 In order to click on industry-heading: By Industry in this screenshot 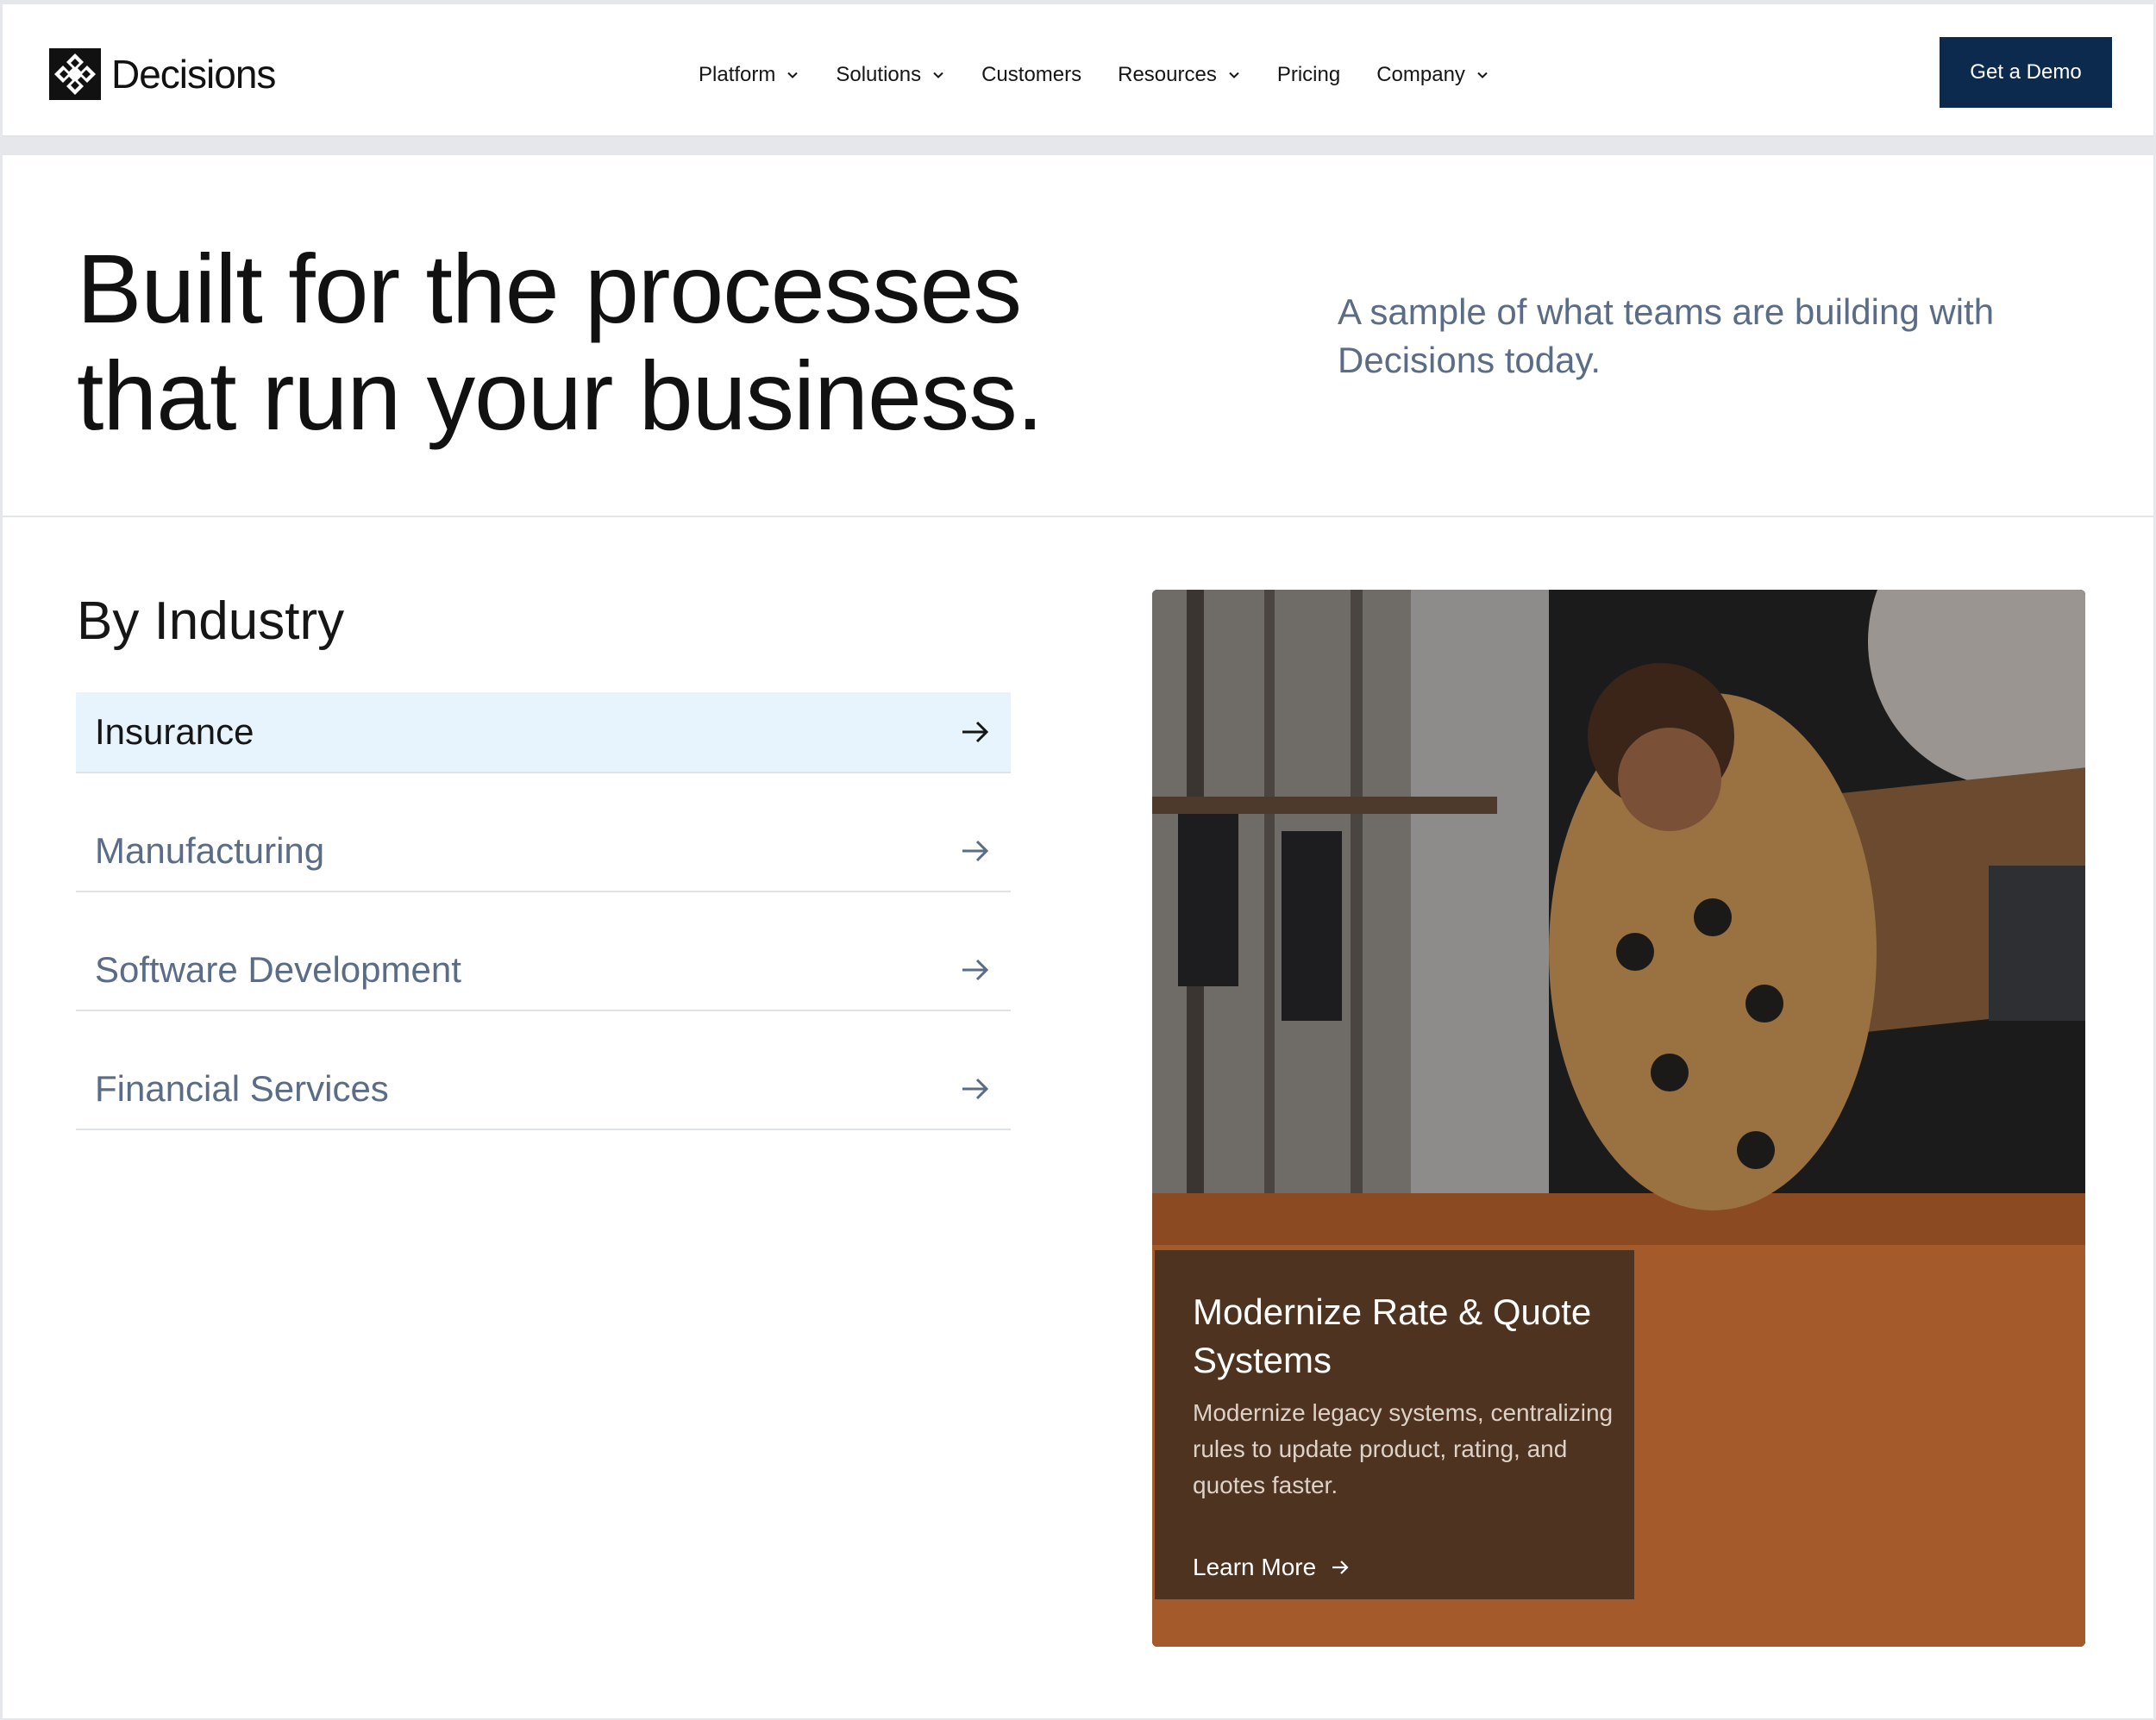, I will do `click(211, 621)`.